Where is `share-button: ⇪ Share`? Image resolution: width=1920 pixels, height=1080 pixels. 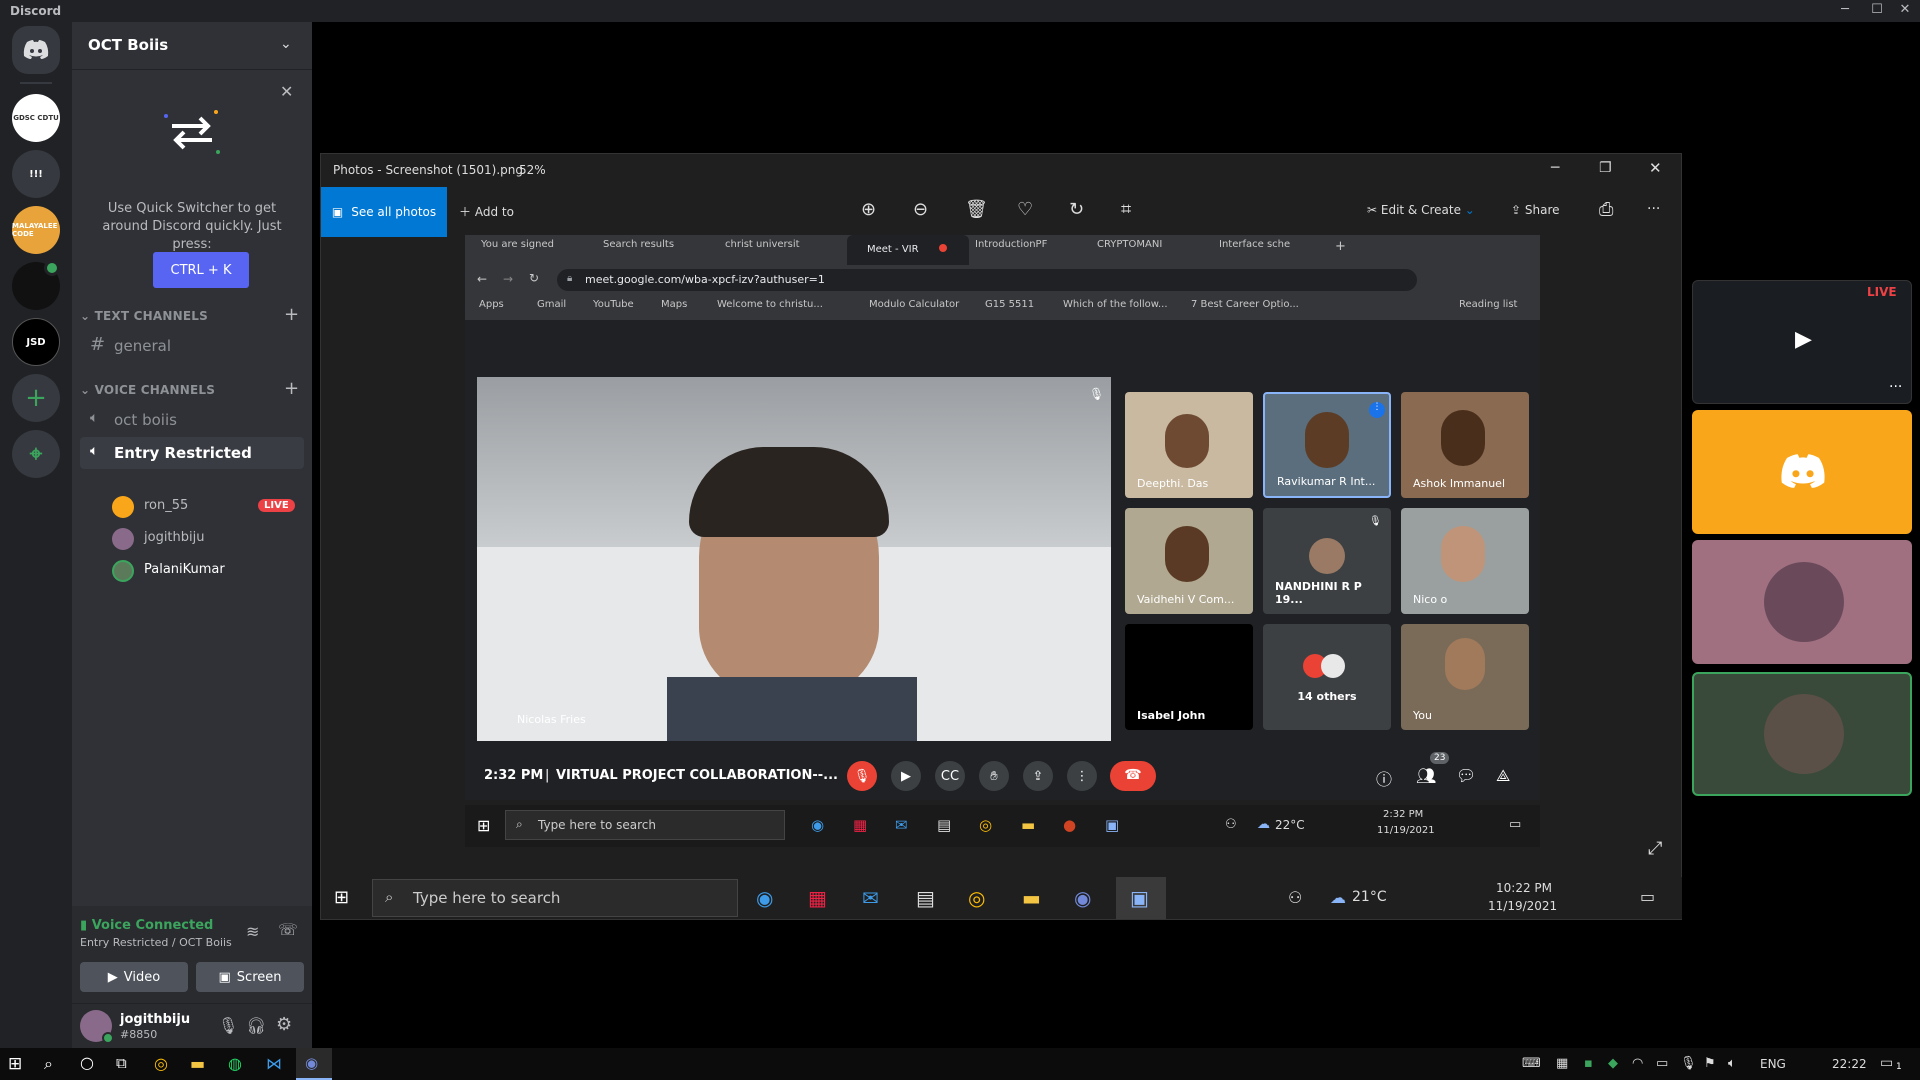
share-button: ⇪ Share is located at coordinates (1535, 210).